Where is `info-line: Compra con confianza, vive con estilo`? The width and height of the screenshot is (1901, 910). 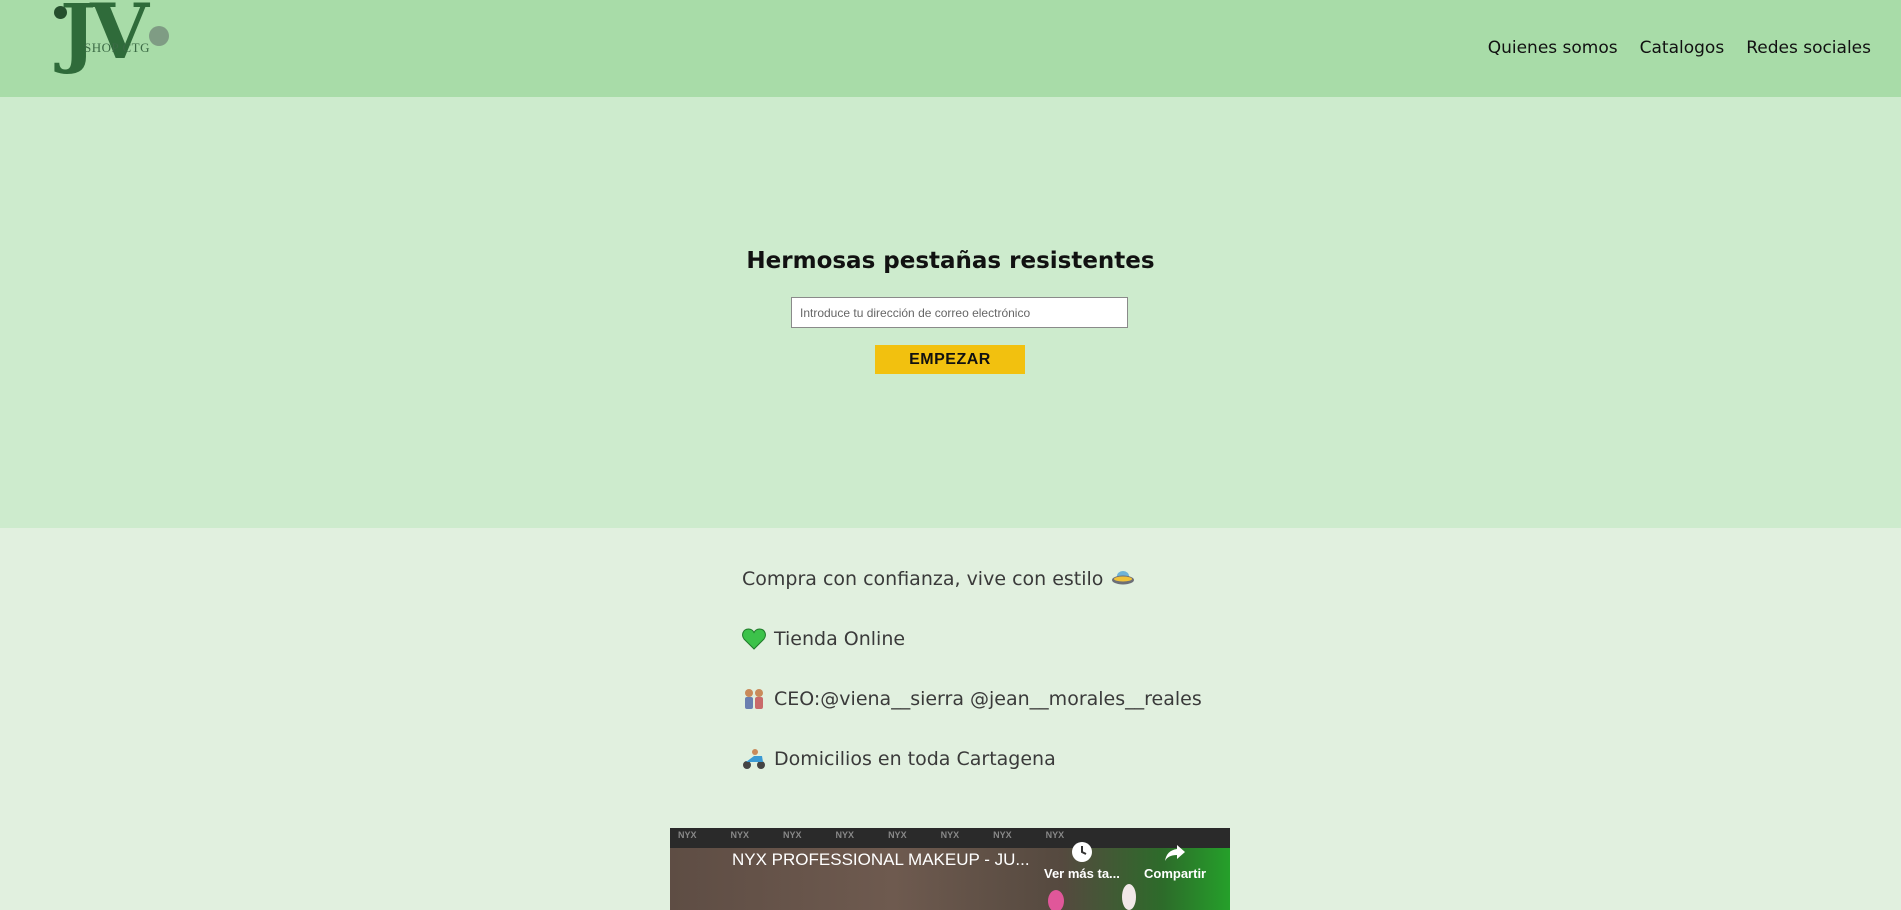 info-line: Compra con confianza, vive con estilo is located at coordinates (972, 579).